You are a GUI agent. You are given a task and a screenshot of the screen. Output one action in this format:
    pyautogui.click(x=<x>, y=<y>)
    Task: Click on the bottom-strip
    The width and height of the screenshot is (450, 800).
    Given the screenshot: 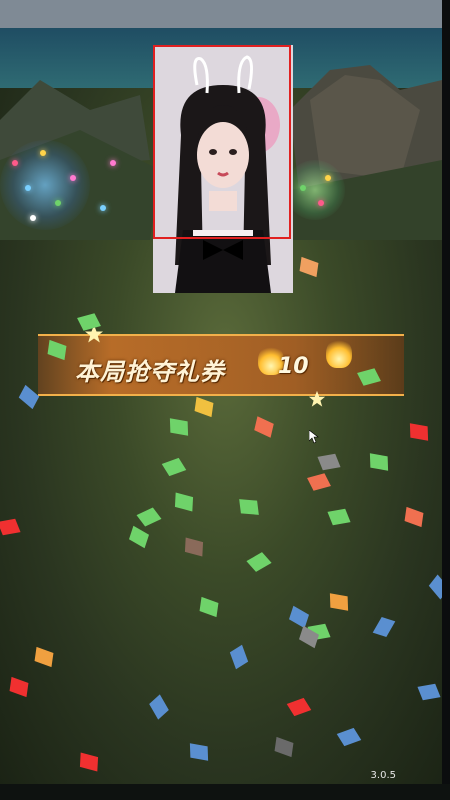 What is the action you would take?
    pyautogui.click(x=225, y=792)
    